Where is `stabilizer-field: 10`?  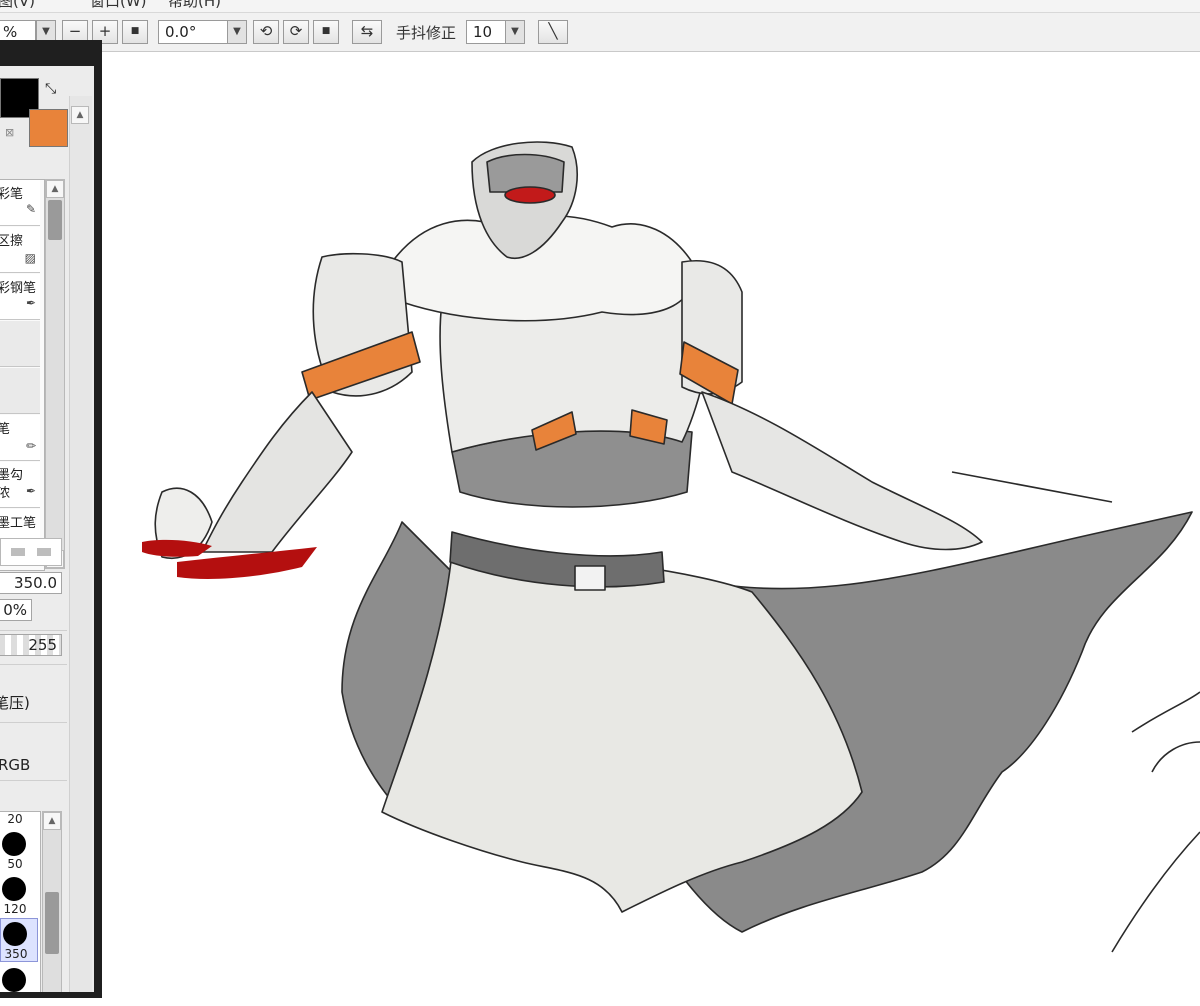
stabilizer-field: 10 is located at coordinates (486, 32).